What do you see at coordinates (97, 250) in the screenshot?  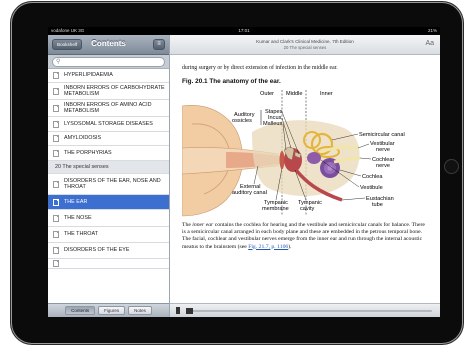 I see `toc-item-label: DISORDERS OF THE EYE` at bounding box center [97, 250].